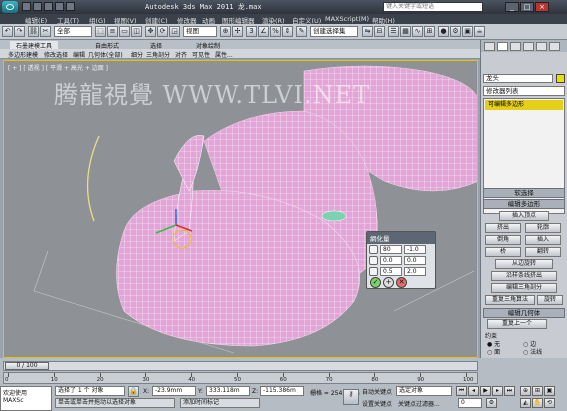 The height and width of the screenshot is (411, 567). What do you see at coordinates (133, 391) in the screenshot?
I see `lock-selection-icon: 🔒` at bounding box center [133, 391].